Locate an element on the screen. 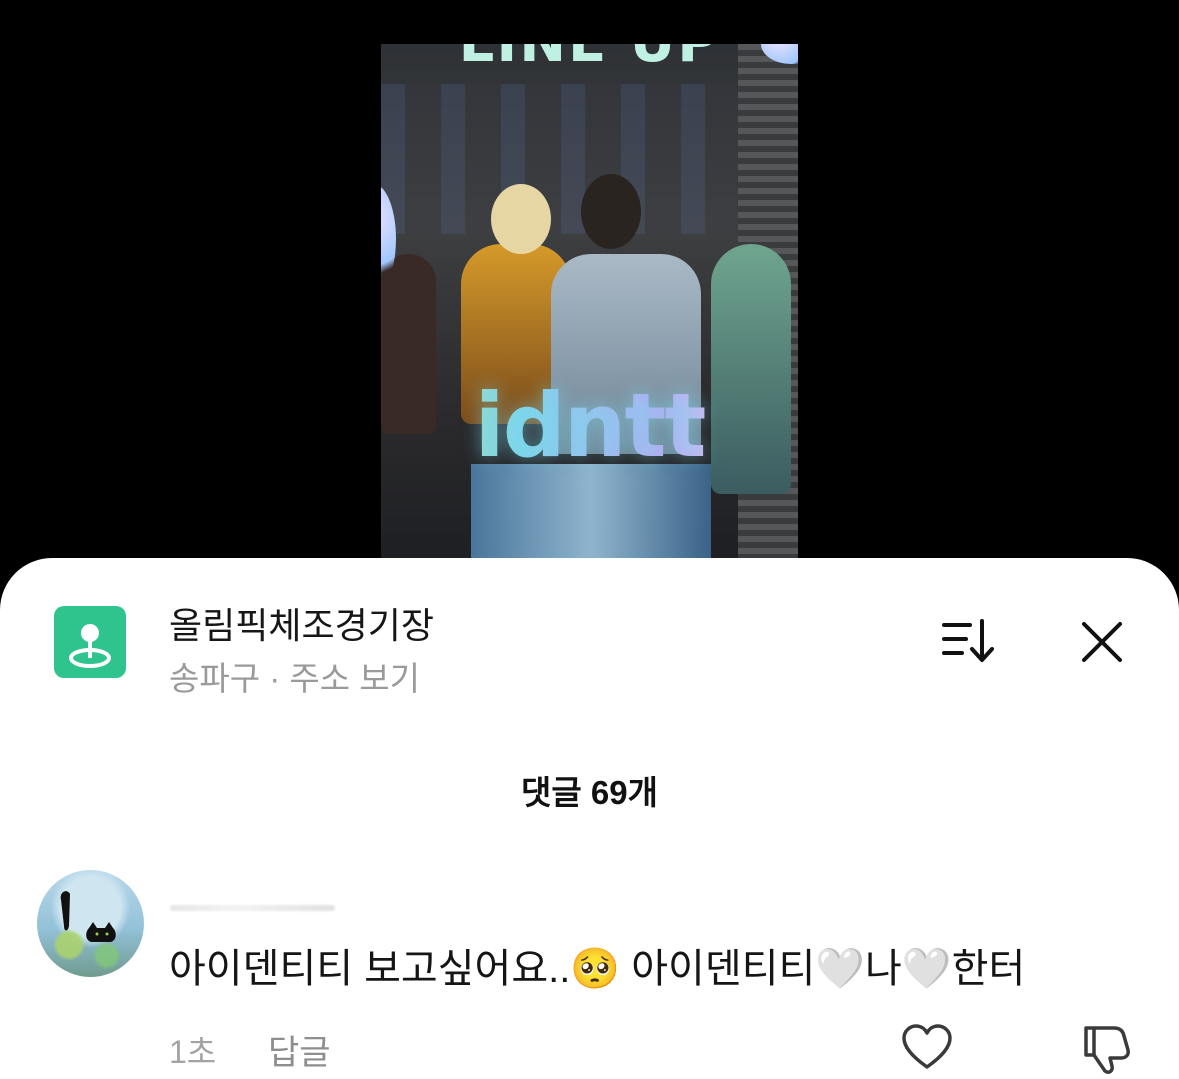  sort-icon is located at coordinates (968, 640).